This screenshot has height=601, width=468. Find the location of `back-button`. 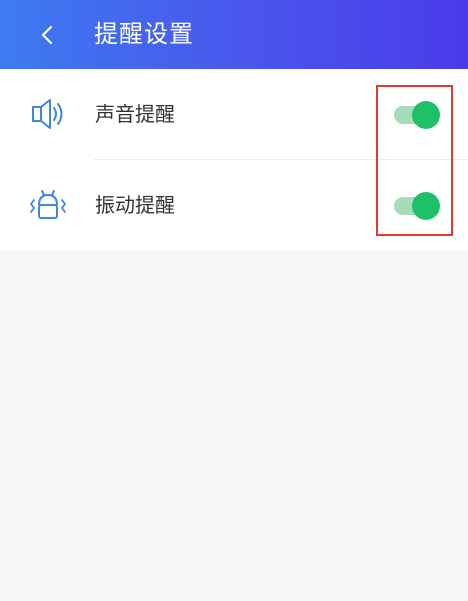

back-button is located at coordinates (47, 35).